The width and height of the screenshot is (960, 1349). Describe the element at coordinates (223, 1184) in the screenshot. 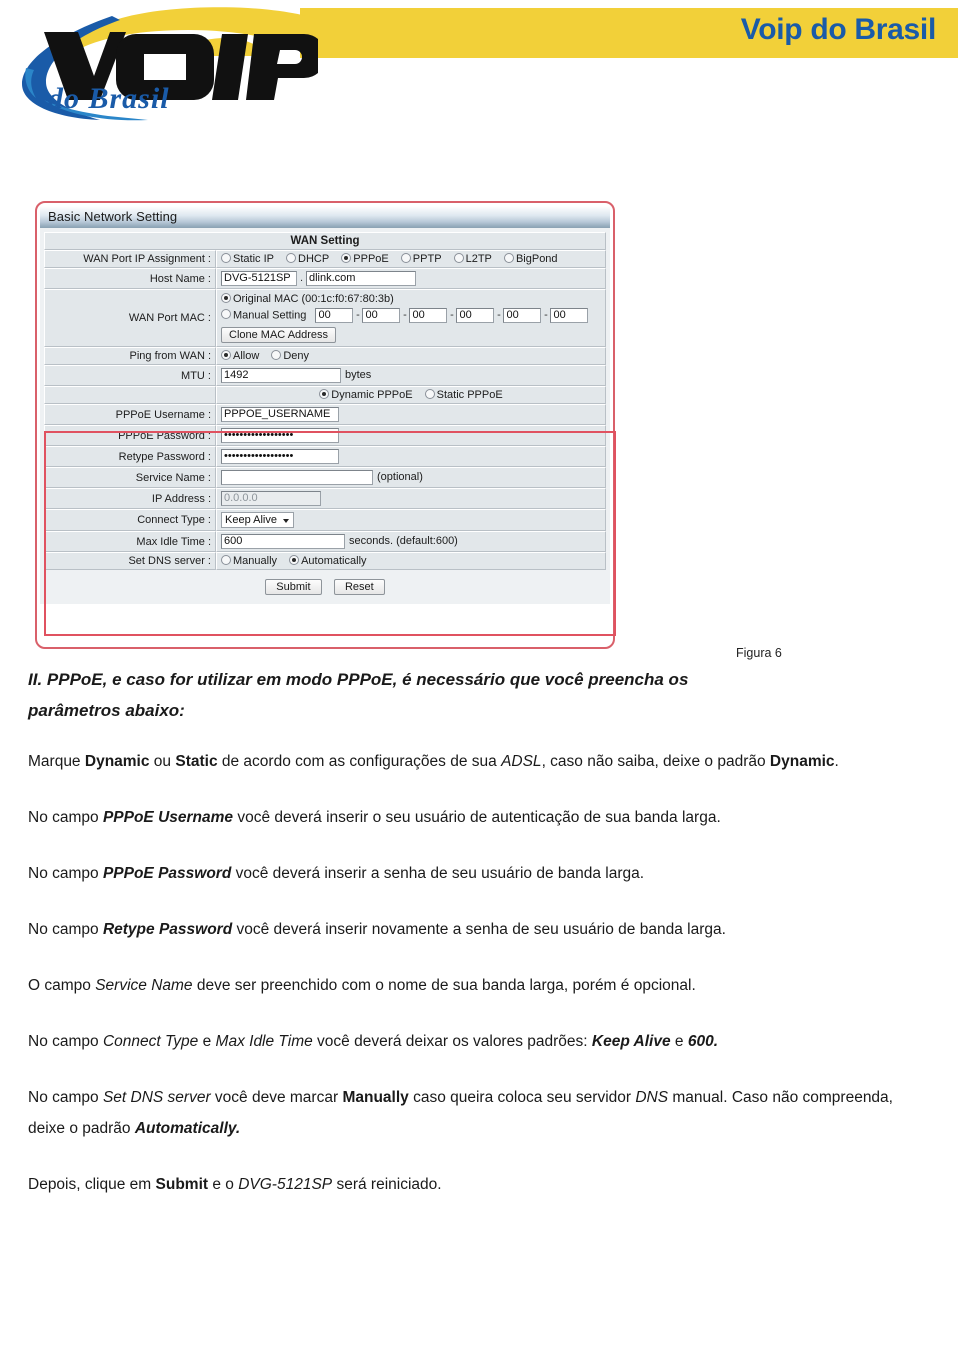

I see `text: e o` at that location.